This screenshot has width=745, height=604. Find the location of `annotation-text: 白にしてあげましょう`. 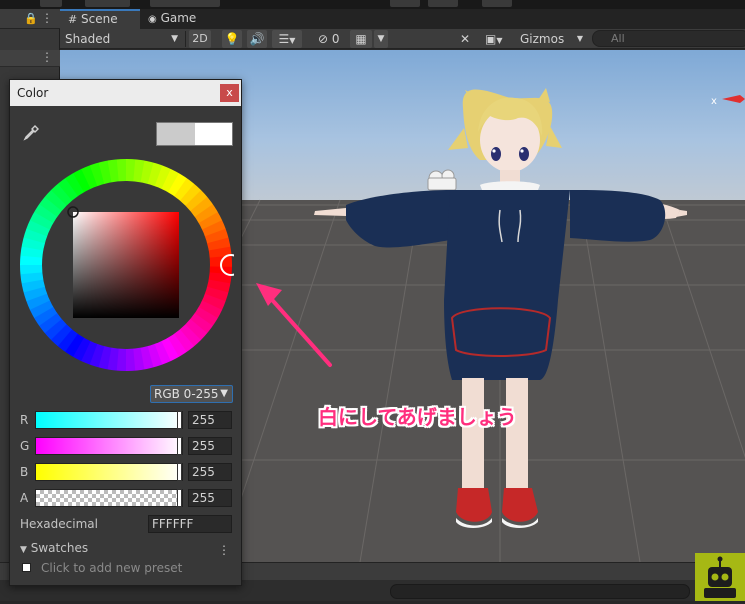

annotation-text: 白にしてあげましょう is located at coordinates (417, 417).